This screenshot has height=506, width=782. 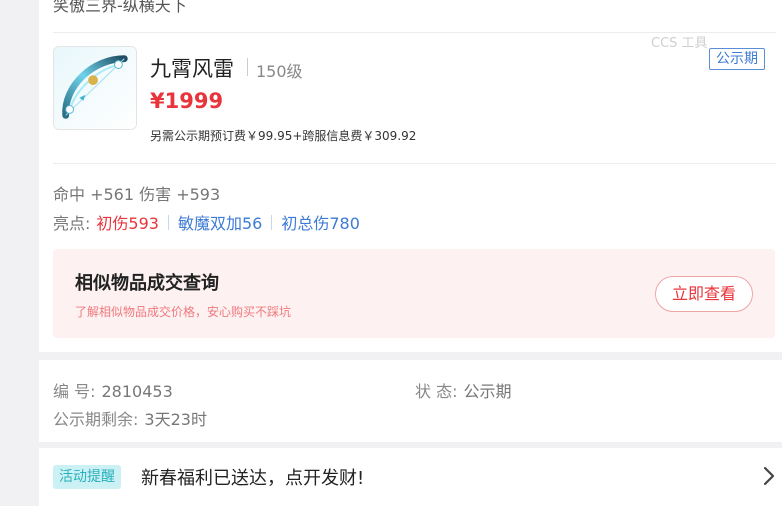 I want to click on highlight-item: 初伤593, so click(x=127, y=223).